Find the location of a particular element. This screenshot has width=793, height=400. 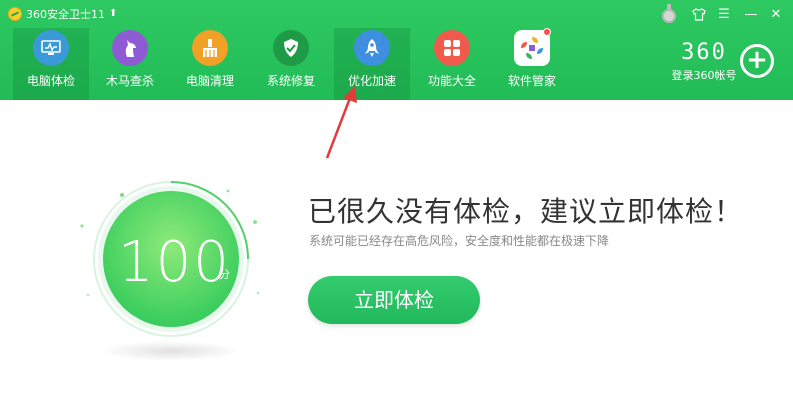

nav-item-functions: 功能大全 is located at coordinates (452, 64).